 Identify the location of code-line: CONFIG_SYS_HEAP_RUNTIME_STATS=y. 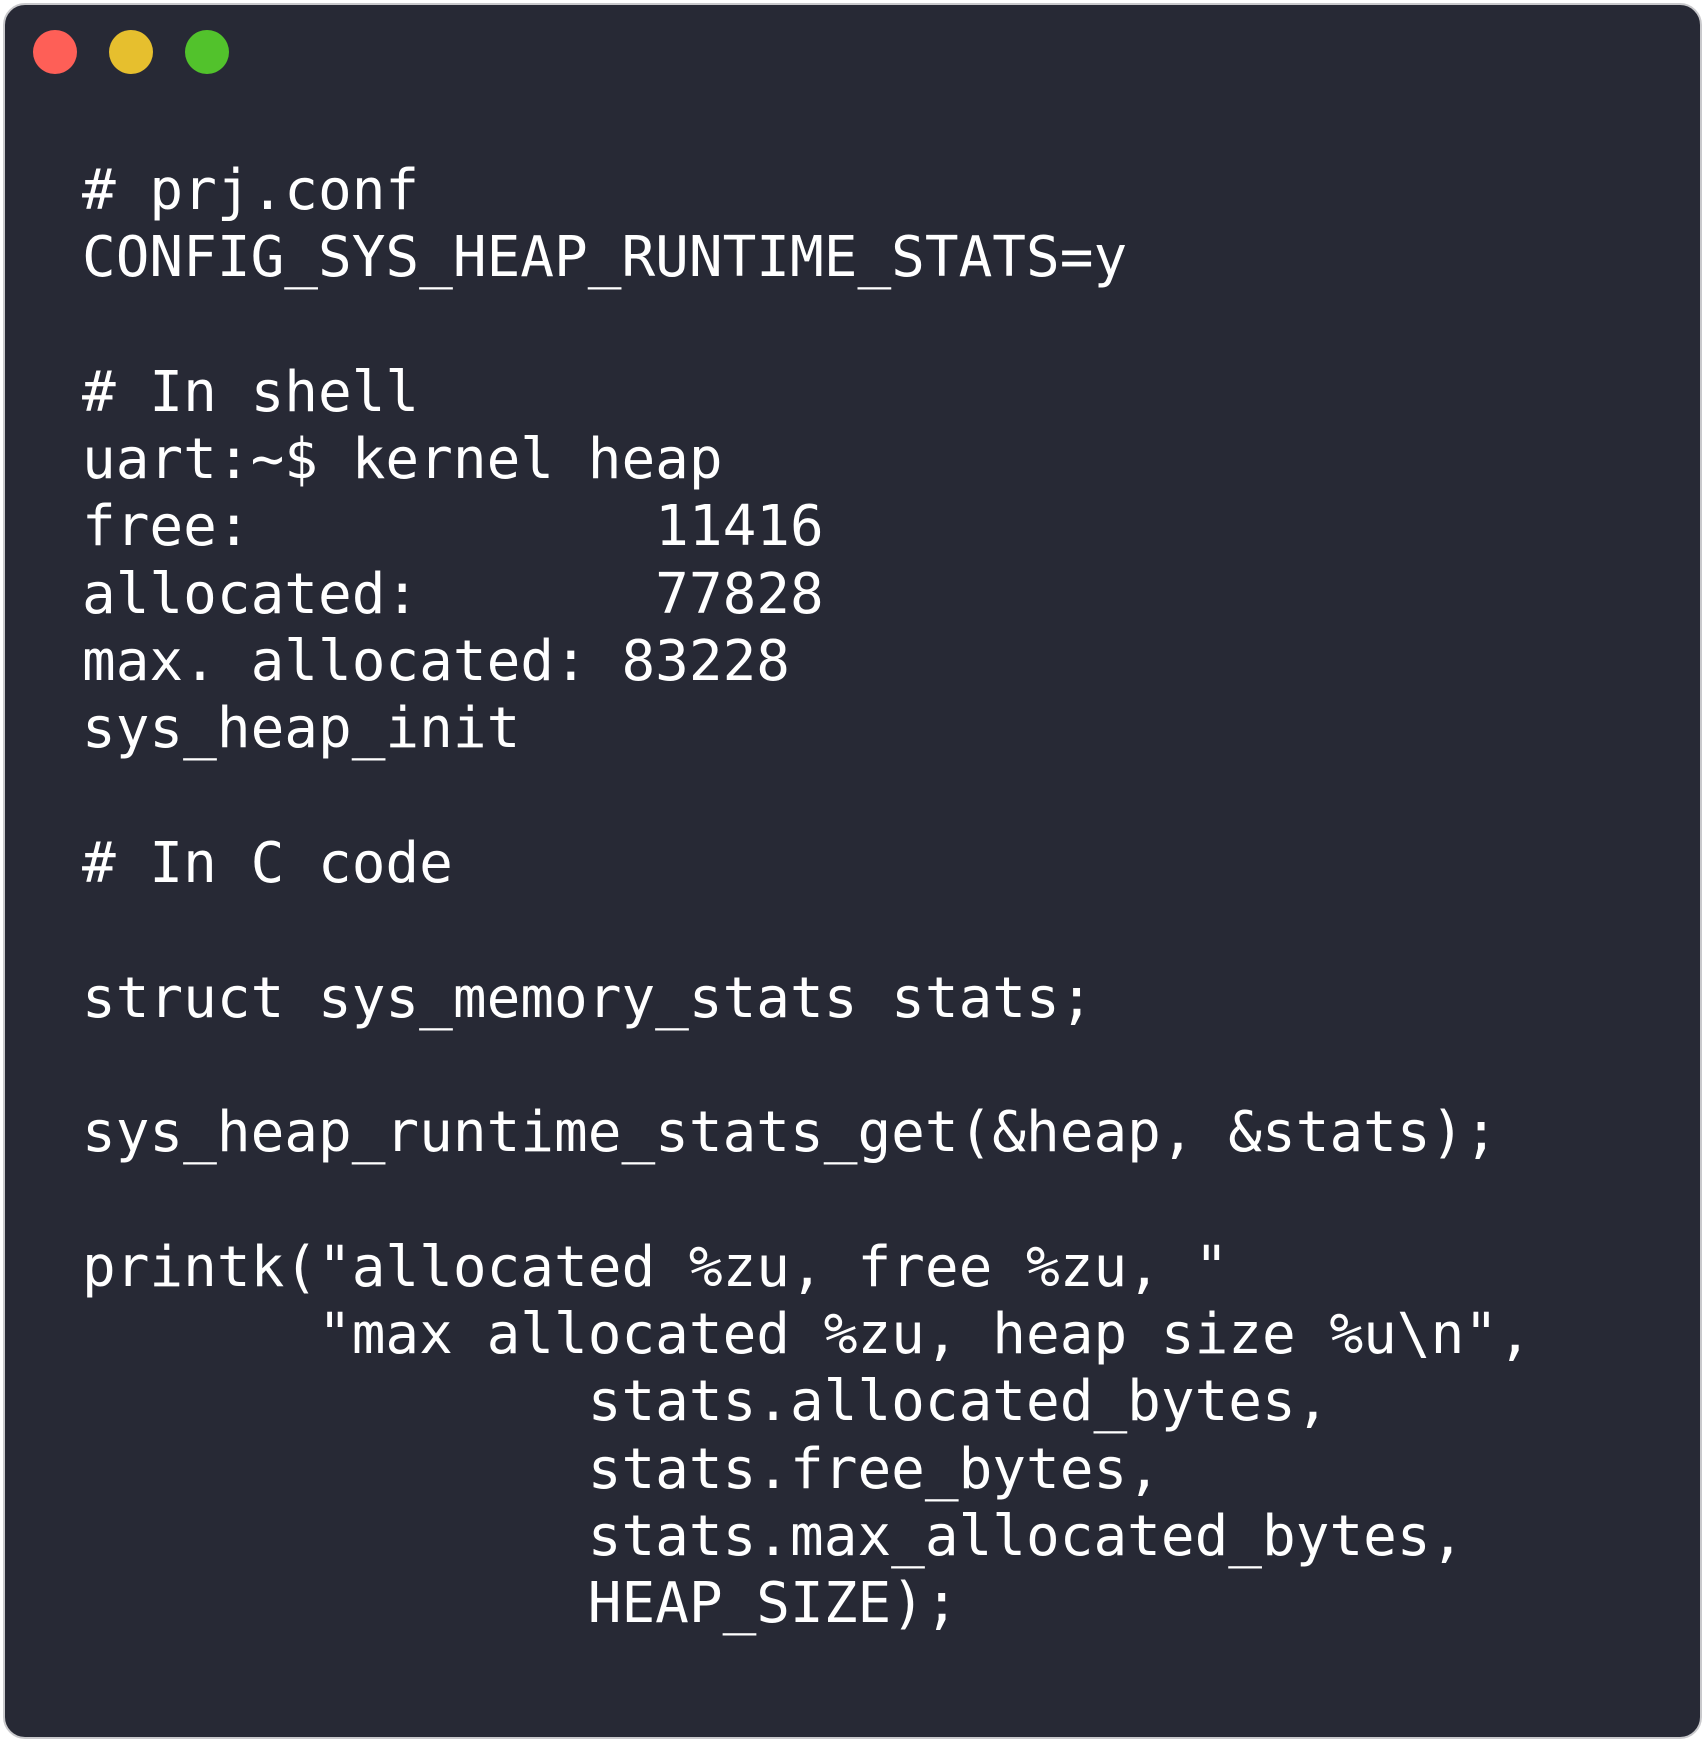
(605, 258).